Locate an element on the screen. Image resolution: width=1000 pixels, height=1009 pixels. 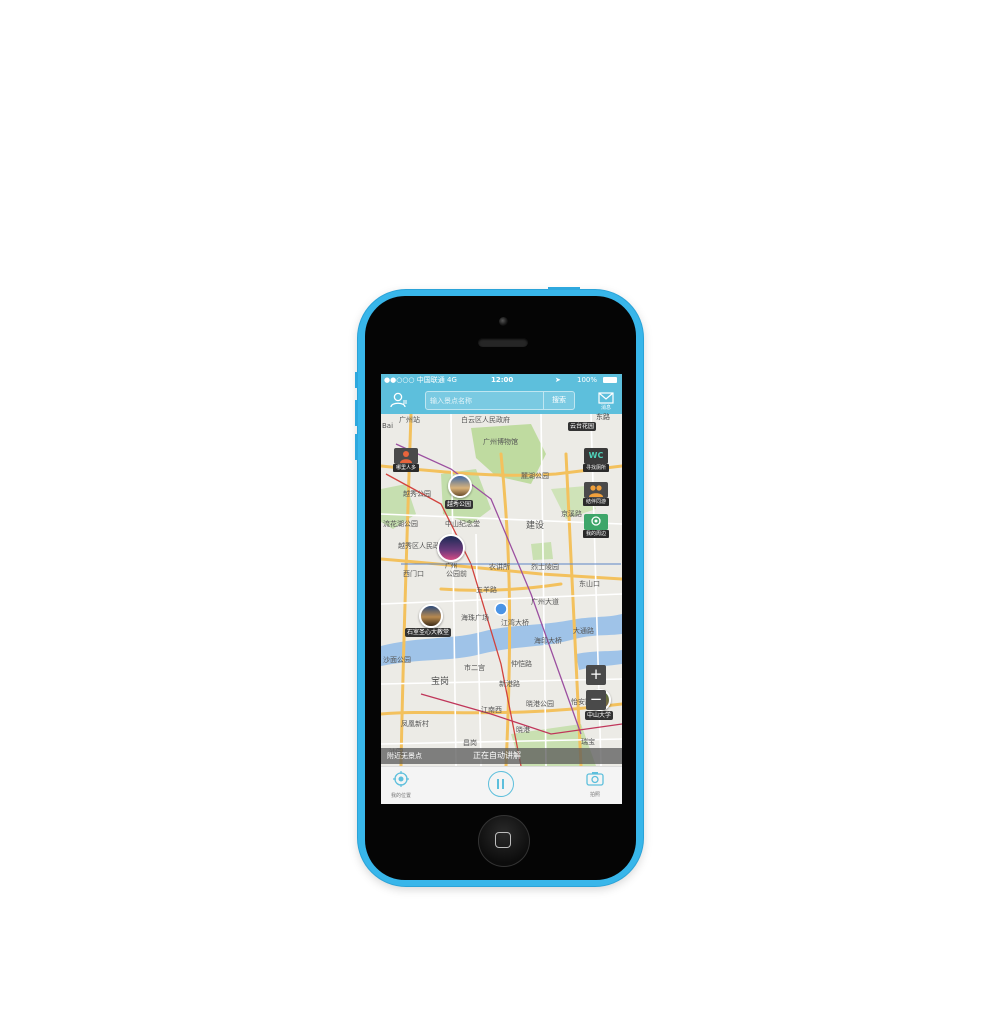
network-text: 4G is located at coordinates (452, 380).